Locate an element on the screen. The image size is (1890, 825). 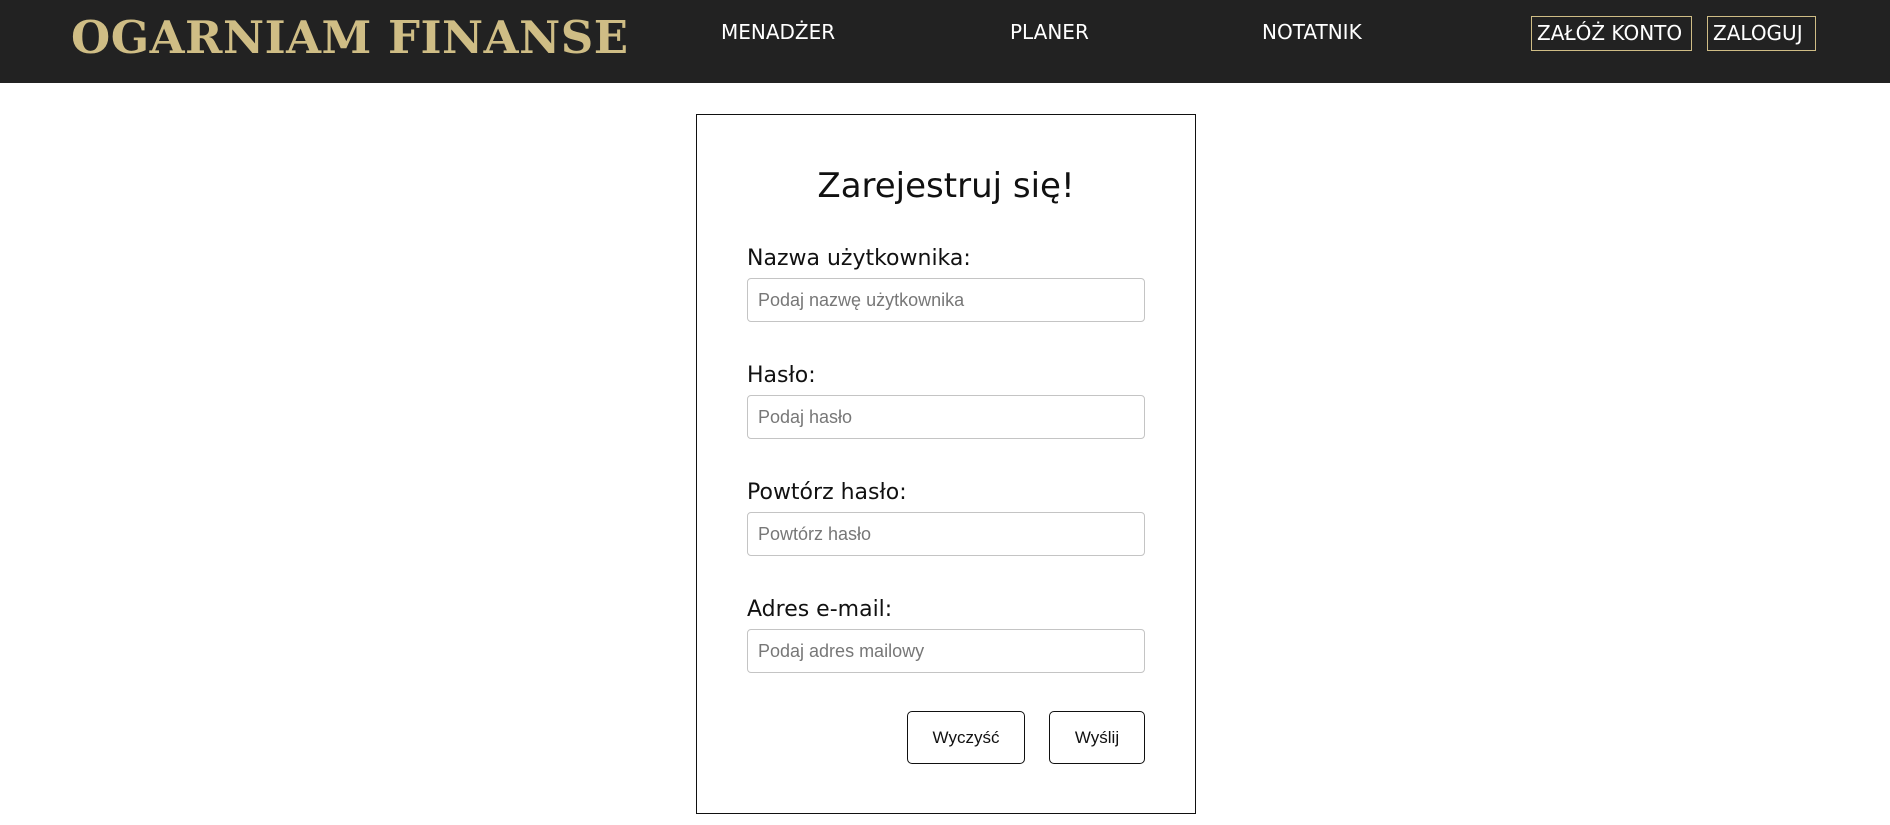
password-input is located at coordinates (946, 417).